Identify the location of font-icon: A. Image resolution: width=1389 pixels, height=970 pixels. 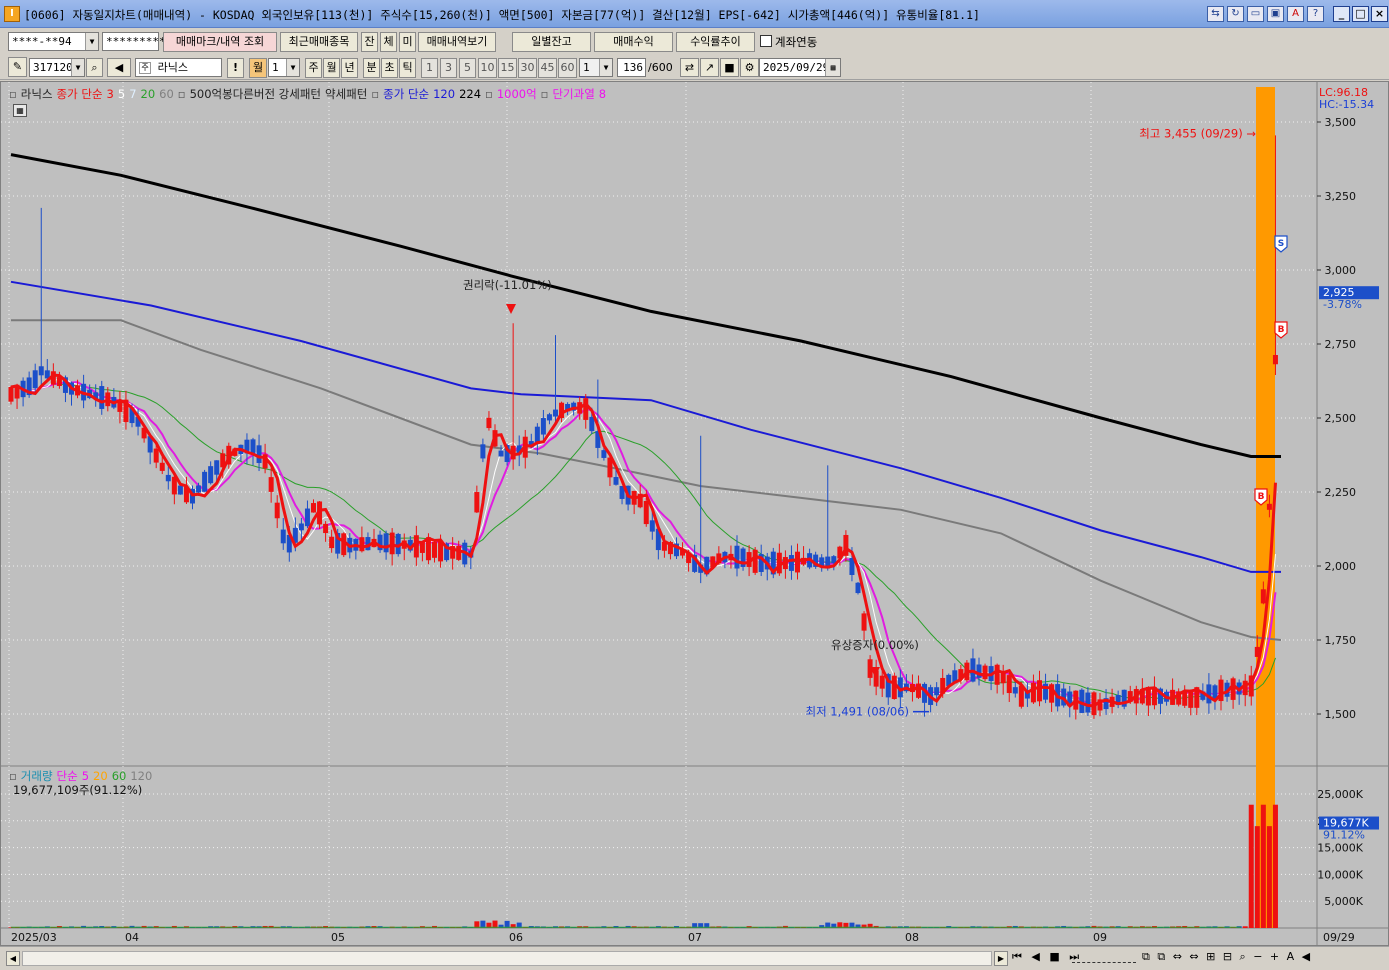
(1295, 14).